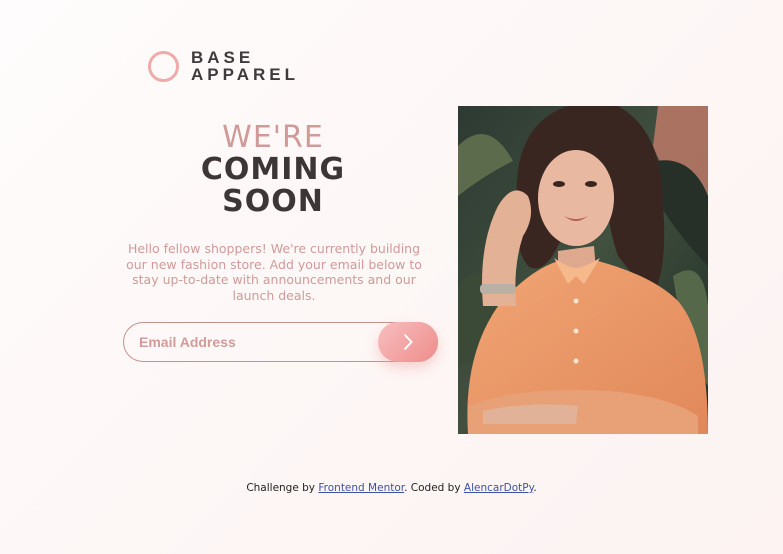 Image resolution: width=783 pixels, height=554 pixels. Describe the element at coordinates (245, 74) in the screenshot. I see `logo-line-2: APPAREL` at that location.